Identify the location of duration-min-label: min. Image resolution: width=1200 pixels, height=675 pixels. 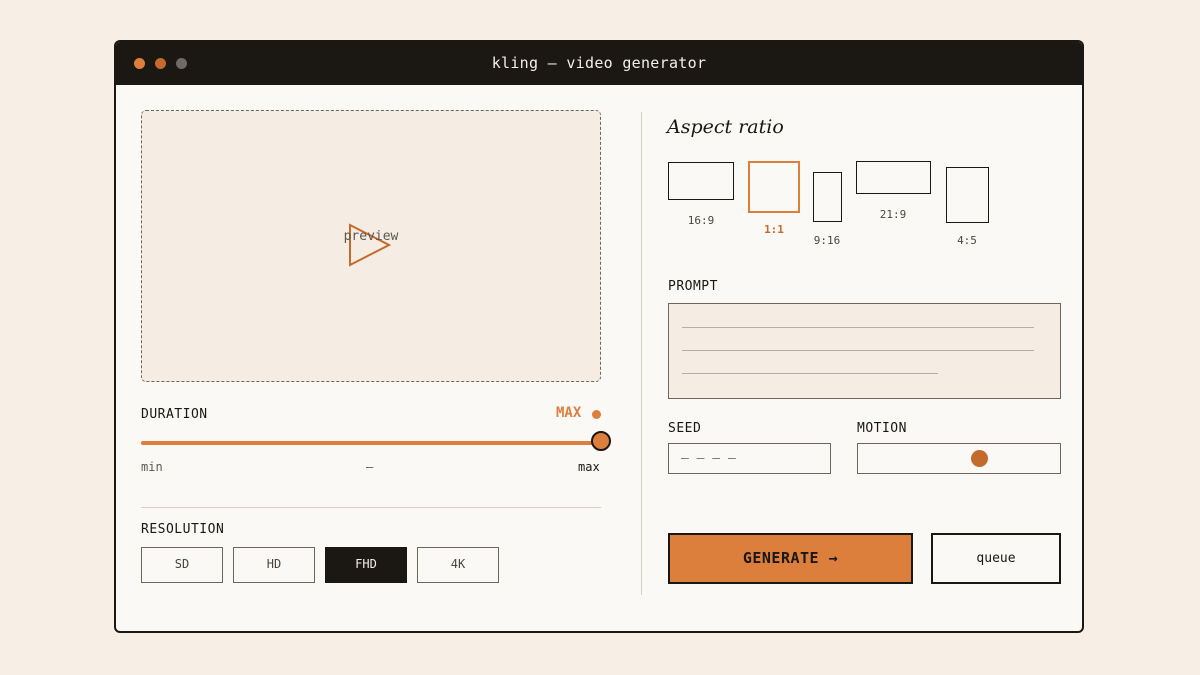
(152, 467).